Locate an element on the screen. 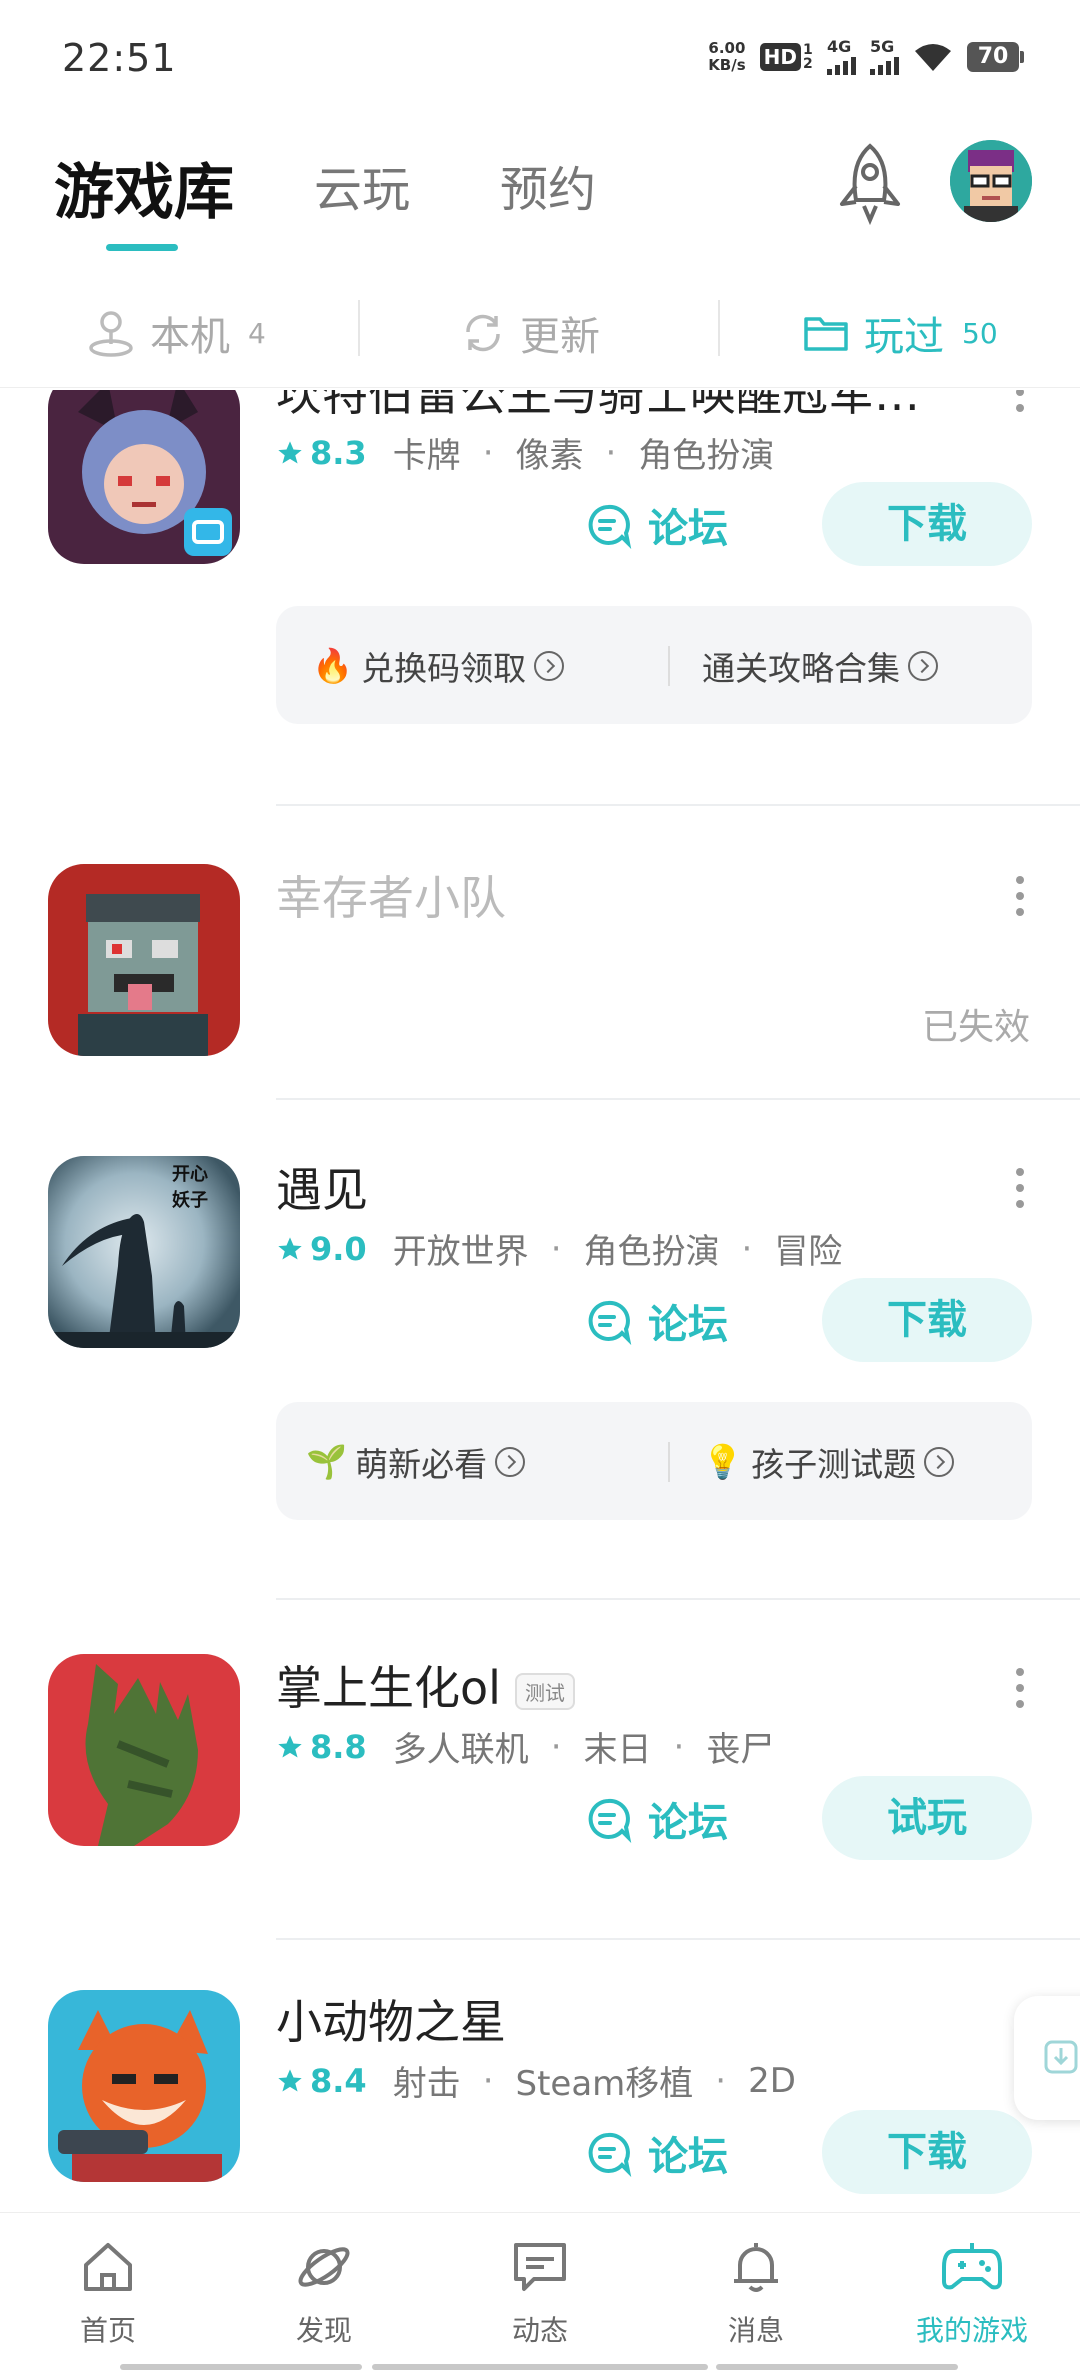  rocket-icon is located at coordinates (870, 185).